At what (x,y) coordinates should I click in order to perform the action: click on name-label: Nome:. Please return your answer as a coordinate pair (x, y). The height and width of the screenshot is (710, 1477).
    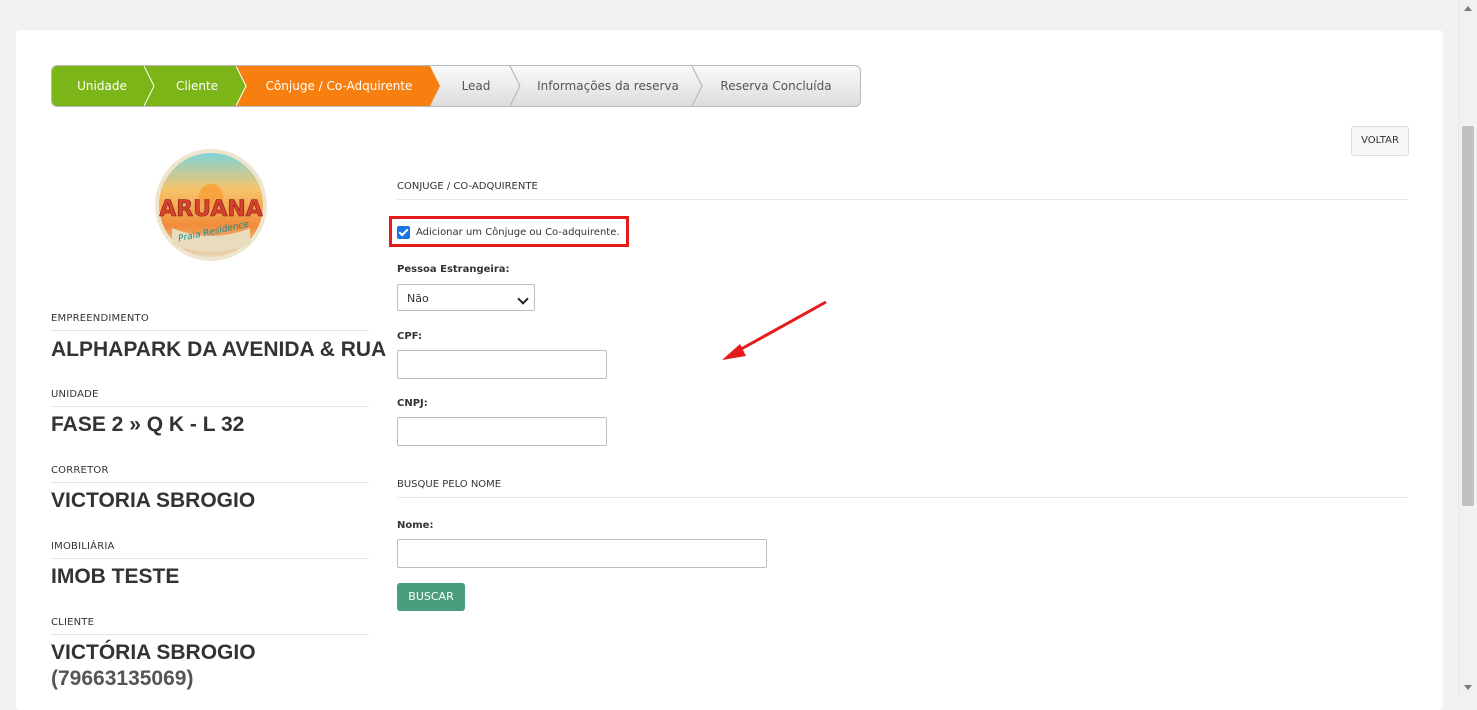
    Looking at the image, I should click on (415, 525).